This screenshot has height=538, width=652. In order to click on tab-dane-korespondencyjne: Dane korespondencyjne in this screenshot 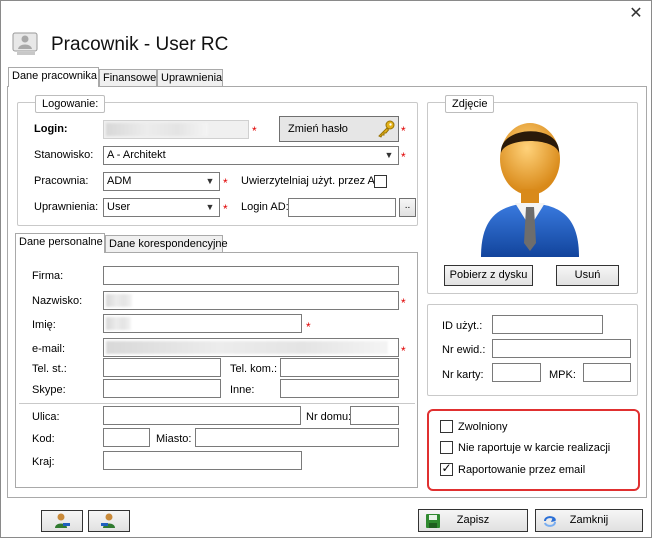, I will do `click(166, 244)`.